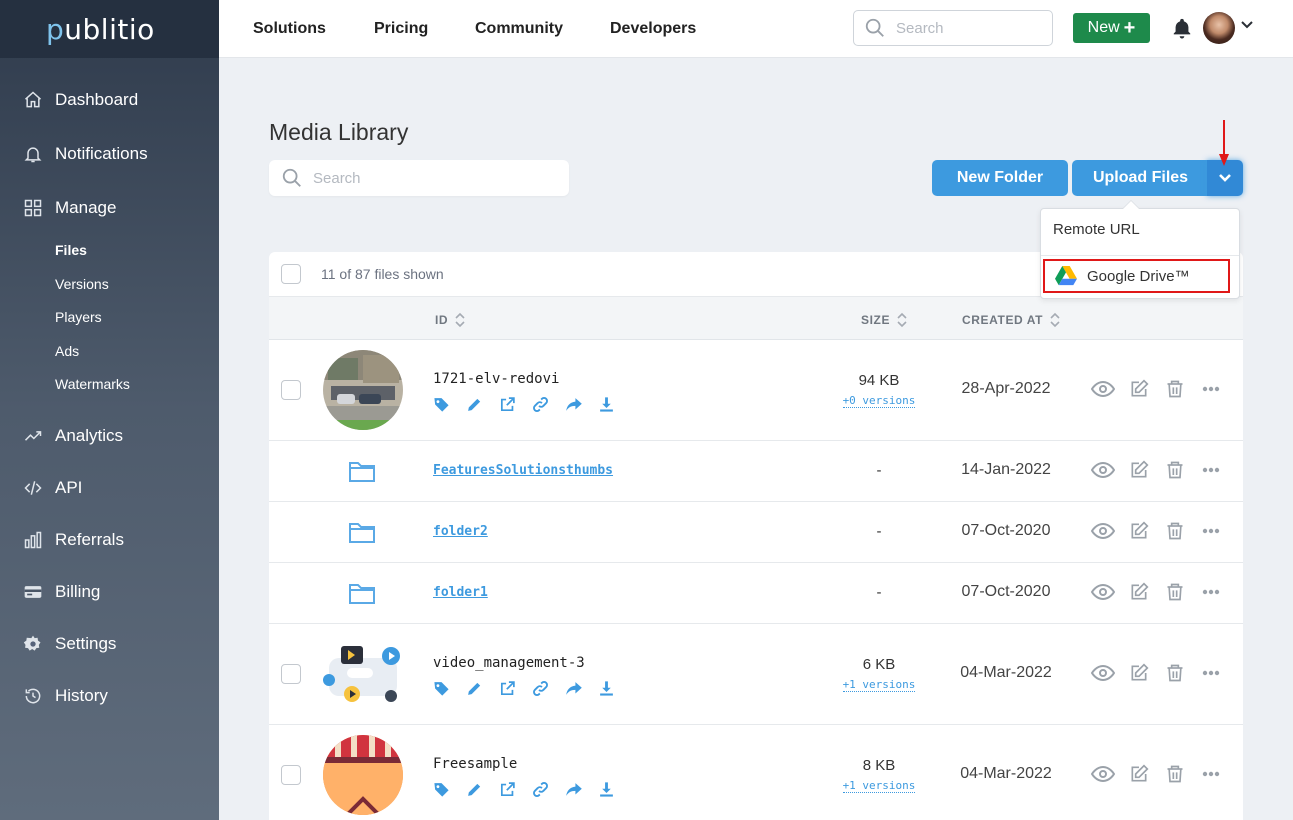  What do you see at coordinates (756, 532) in the screenshot?
I see `table-row: folder2 - 07-Oct-2020` at bounding box center [756, 532].